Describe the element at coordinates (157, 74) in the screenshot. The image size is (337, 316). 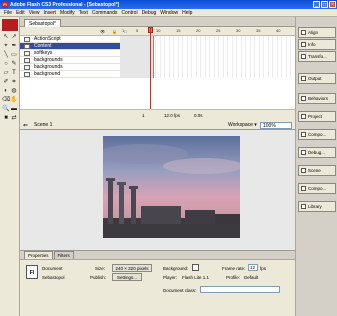
I see `timeline-layer-background: background` at that location.